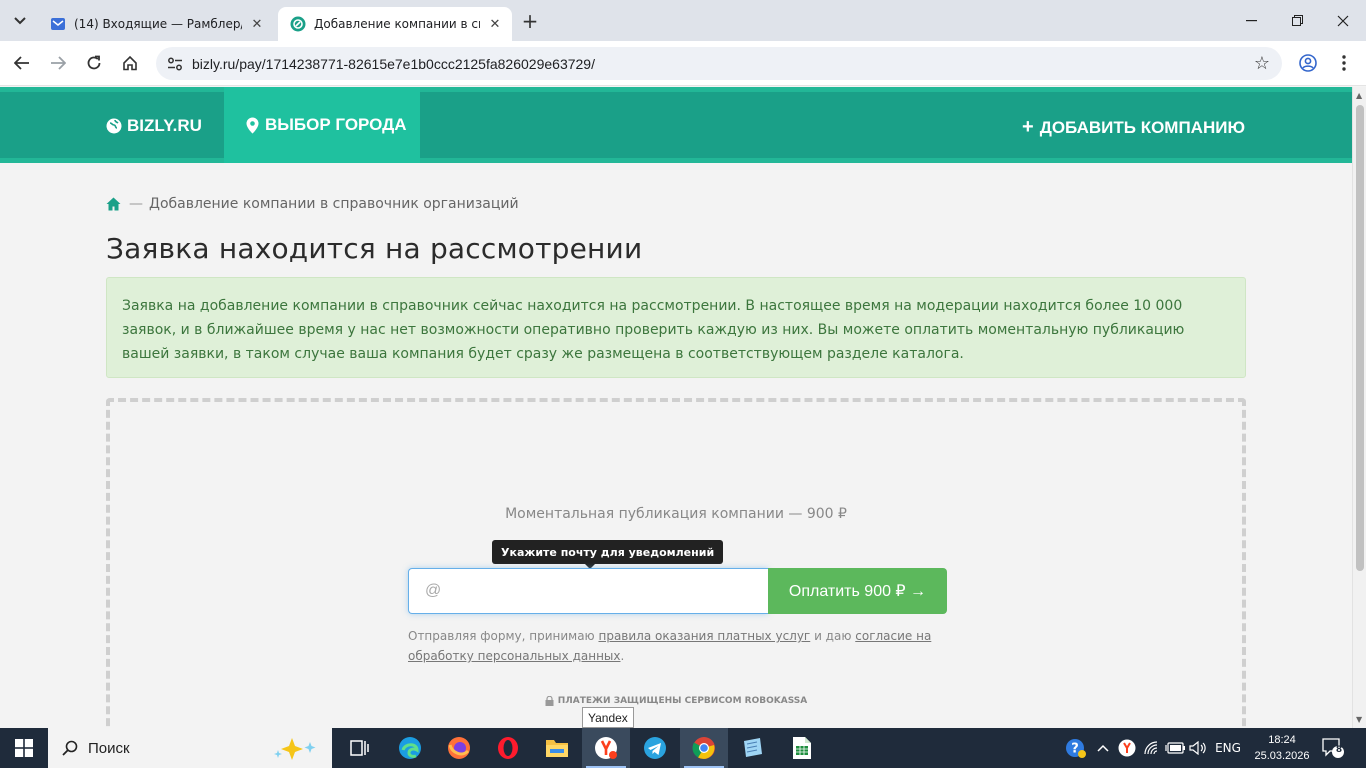 The image size is (1366, 768). What do you see at coordinates (70, 748) in the screenshot?
I see `search-icon` at bounding box center [70, 748].